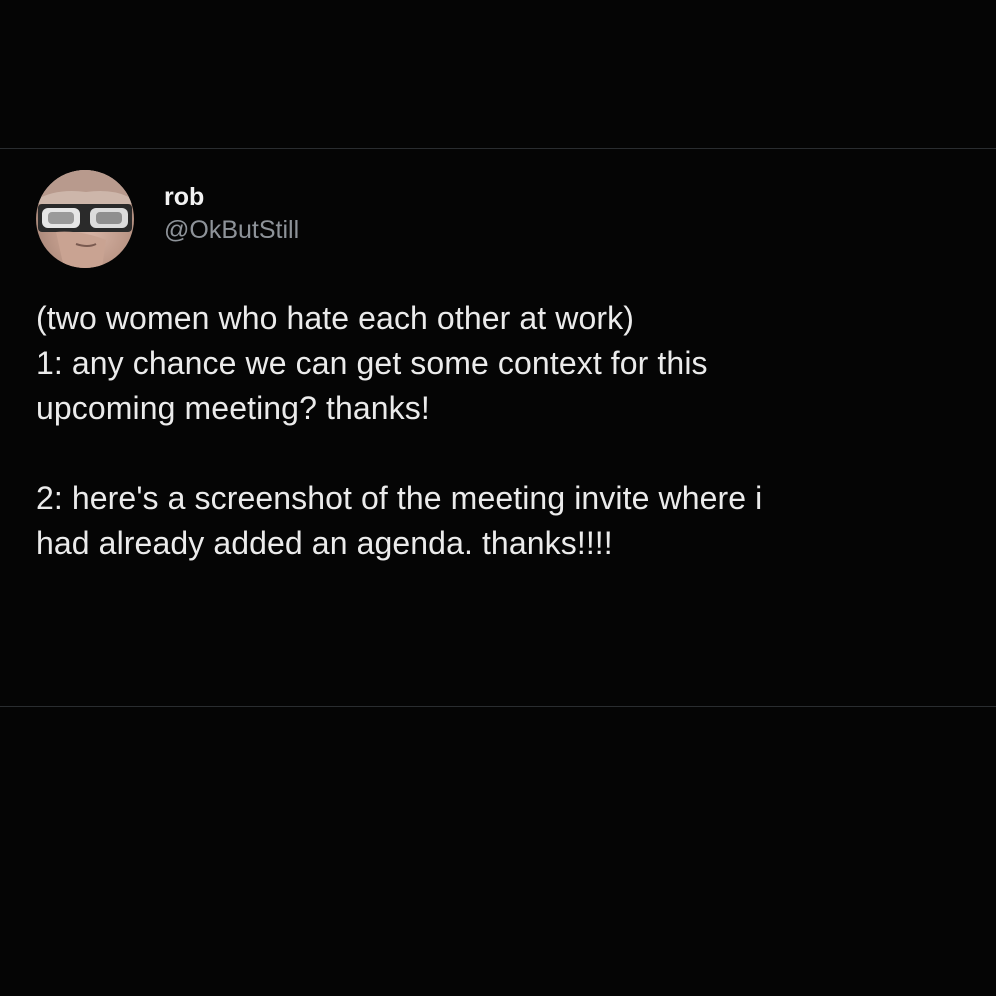 This screenshot has width=996, height=996. Describe the element at coordinates (231, 197) in the screenshot. I see `display-name: rob` at that location.